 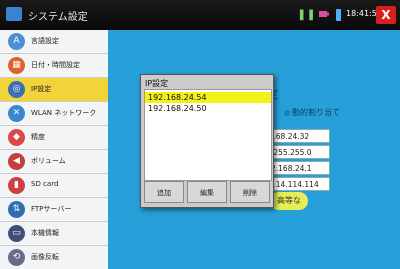 I want to click on sidebar-item-0: A 言語設定, so click(x=54, y=42).